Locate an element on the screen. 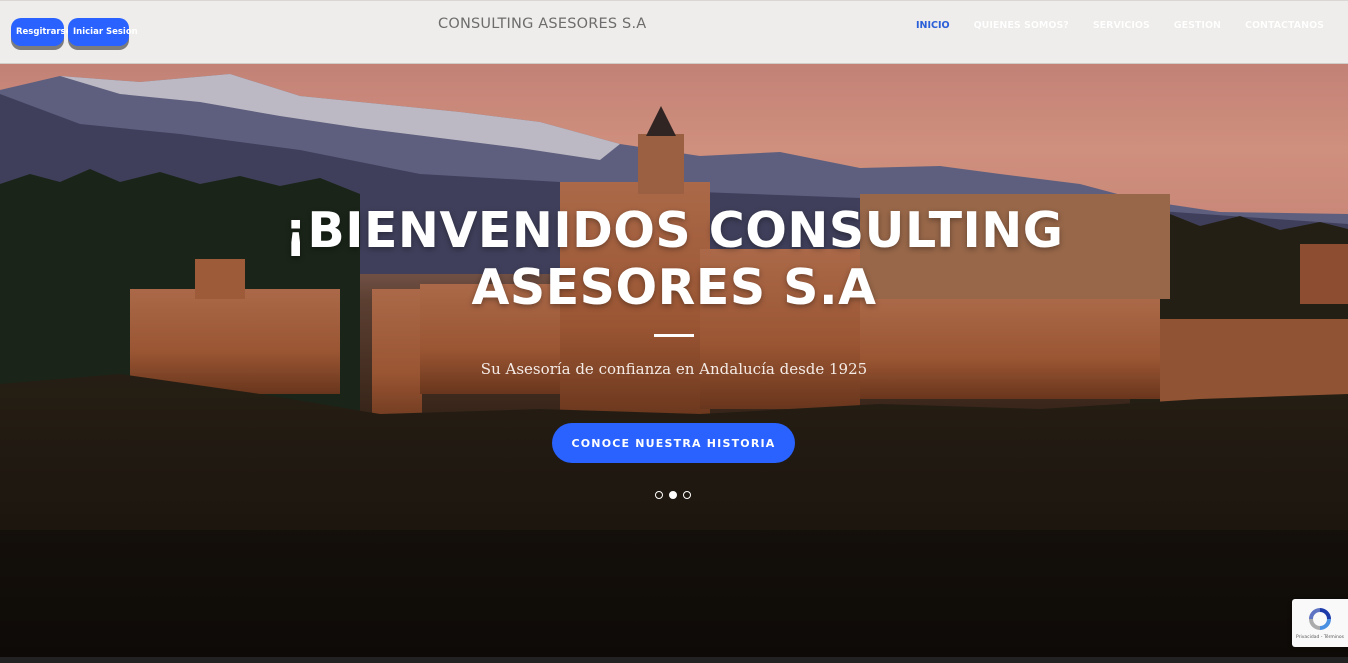 This screenshot has height=663, width=1348. register-button: Resgitrarse is located at coordinates (41, 32).